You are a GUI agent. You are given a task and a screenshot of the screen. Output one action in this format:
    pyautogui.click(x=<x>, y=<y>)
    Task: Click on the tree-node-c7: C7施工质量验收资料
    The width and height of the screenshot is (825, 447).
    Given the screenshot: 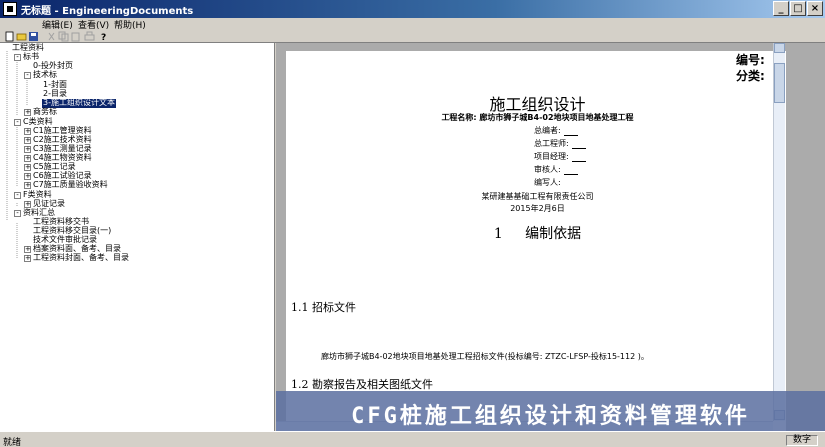 What is the action you would take?
    pyautogui.click(x=70, y=185)
    